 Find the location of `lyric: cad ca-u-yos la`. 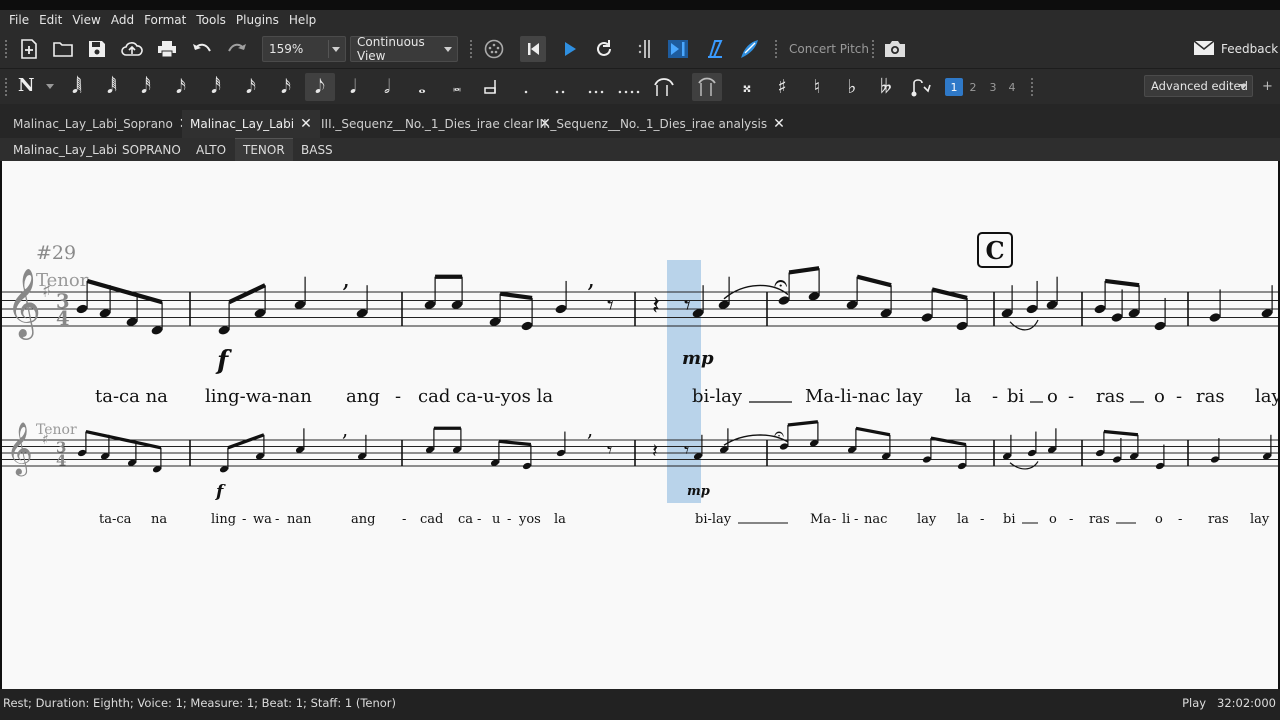

lyric: cad ca-u-yos la is located at coordinates (485, 396).